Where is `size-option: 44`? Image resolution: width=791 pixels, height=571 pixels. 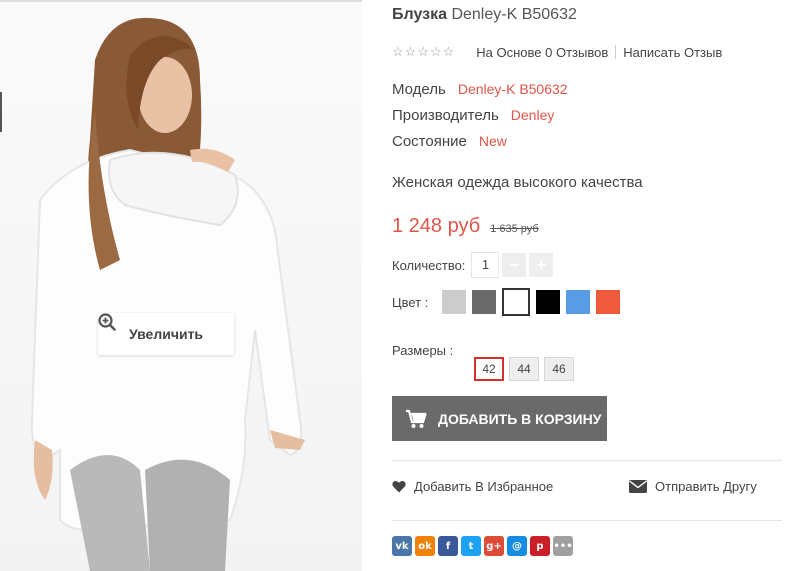
size-option: 44 is located at coordinates (524, 369).